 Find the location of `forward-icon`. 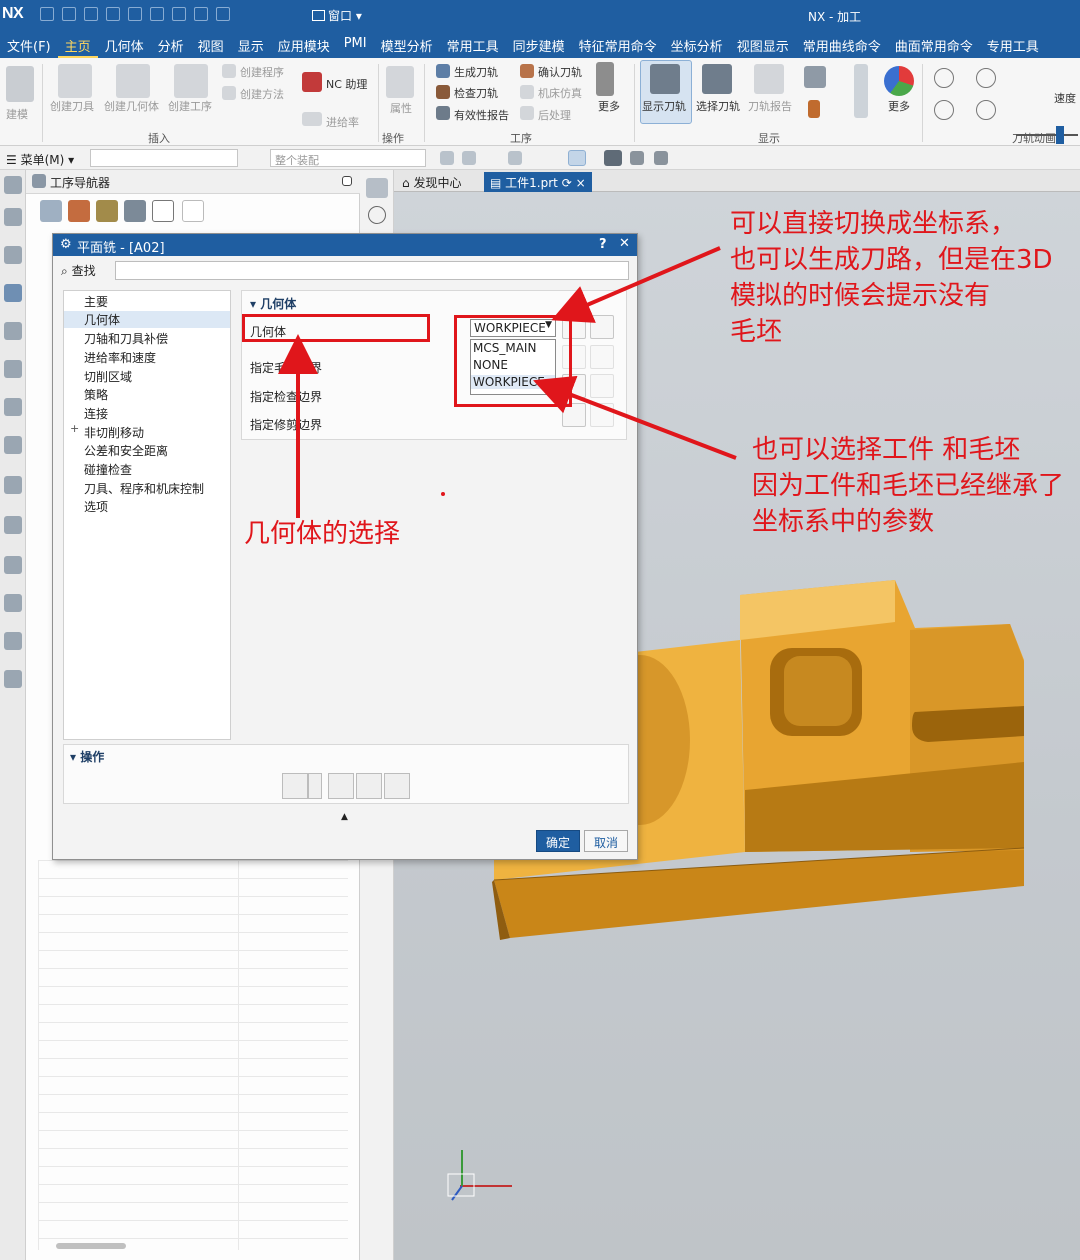

forward-icon is located at coordinates (986, 110).